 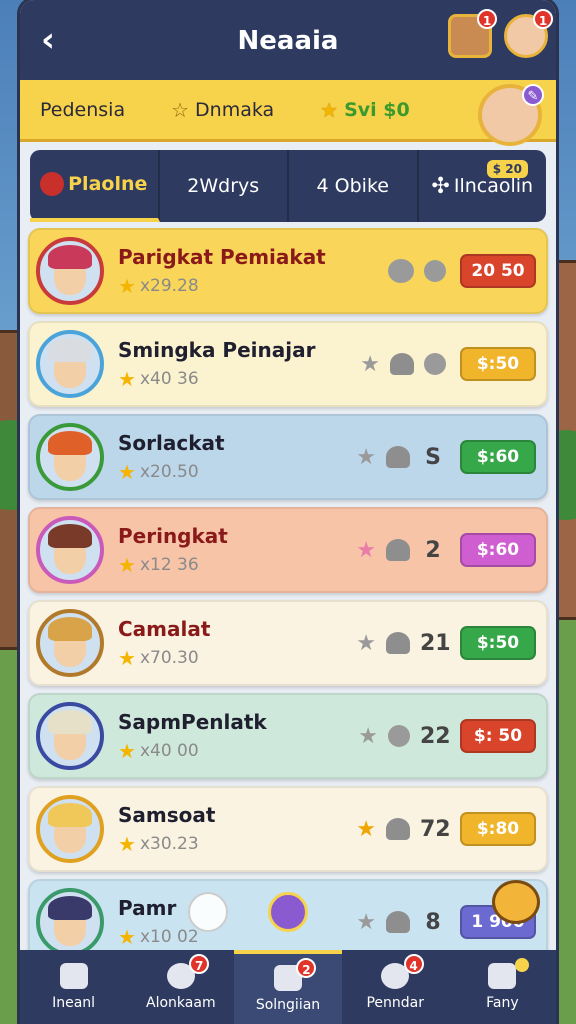 What do you see at coordinates (222, 257) in the screenshot?
I see `player-name: Parigkat Pemiakat` at bounding box center [222, 257].